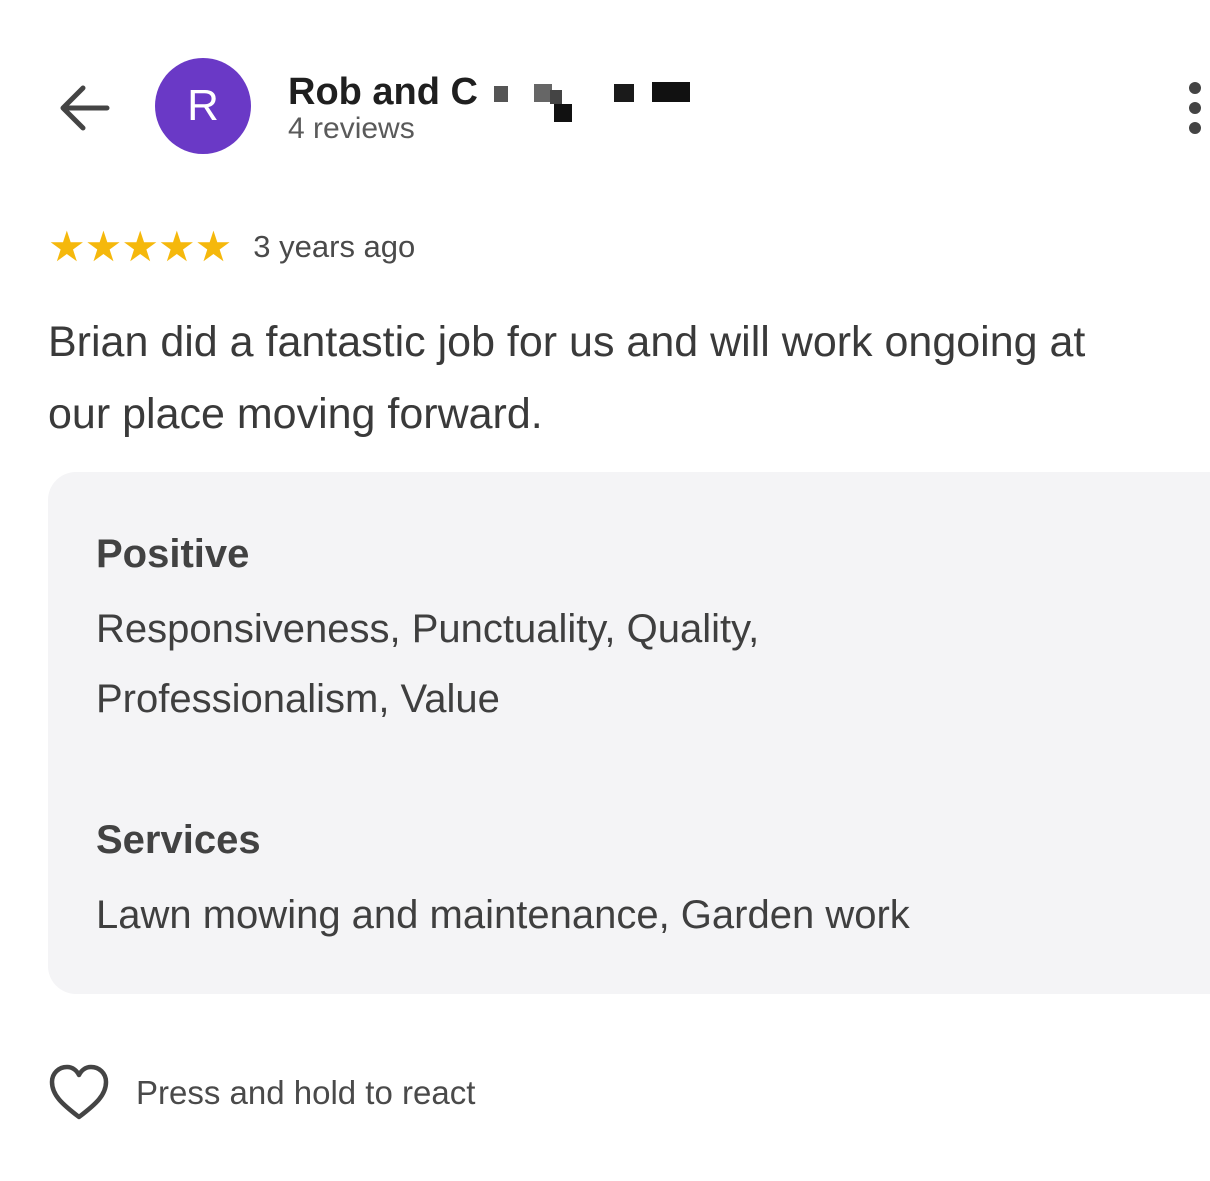 This screenshot has width=1210, height=1181. I want to click on more-vert-icon, so click(1195, 88).